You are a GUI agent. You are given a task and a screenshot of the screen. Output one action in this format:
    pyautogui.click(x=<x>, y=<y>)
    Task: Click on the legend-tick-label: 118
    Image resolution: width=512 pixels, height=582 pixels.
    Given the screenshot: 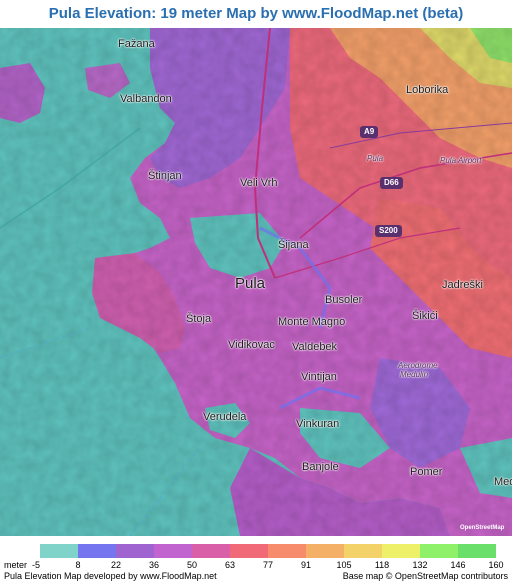 What is the action you would take?
    pyautogui.click(x=382, y=565)
    